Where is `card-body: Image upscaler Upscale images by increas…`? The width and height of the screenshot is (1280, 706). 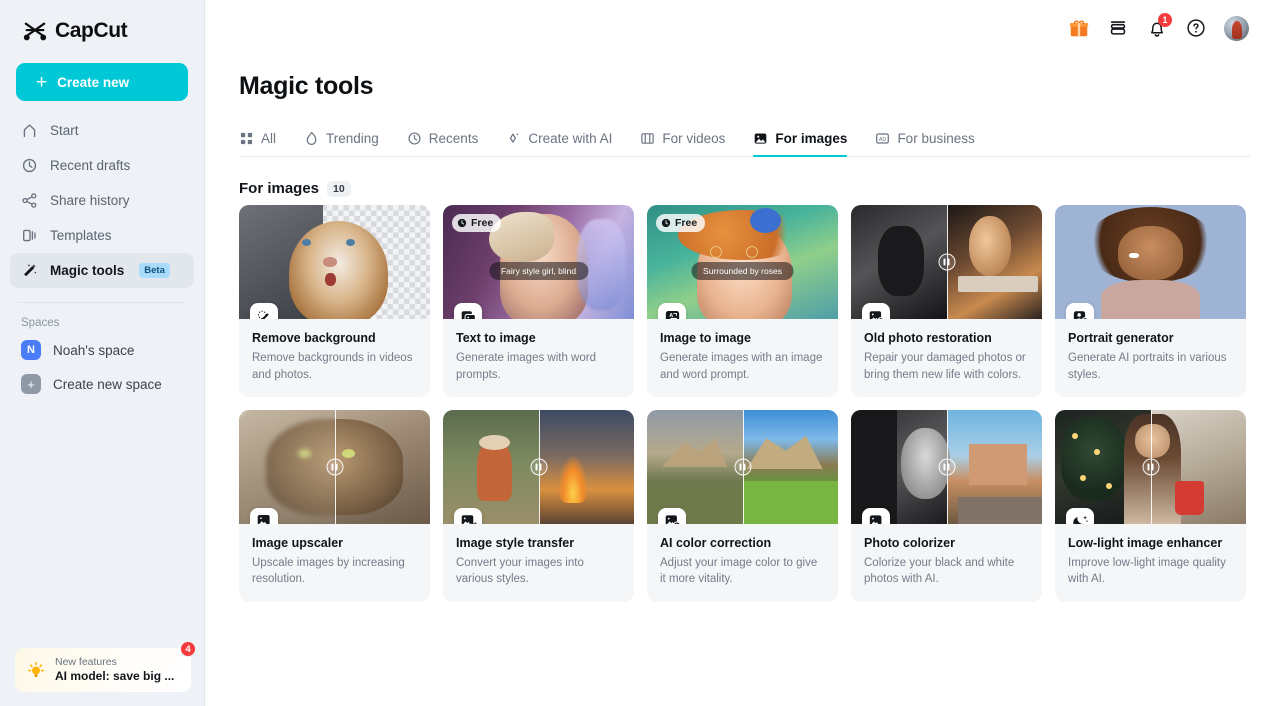
card-body: Image upscaler Upscale images by increas… is located at coordinates (334, 563).